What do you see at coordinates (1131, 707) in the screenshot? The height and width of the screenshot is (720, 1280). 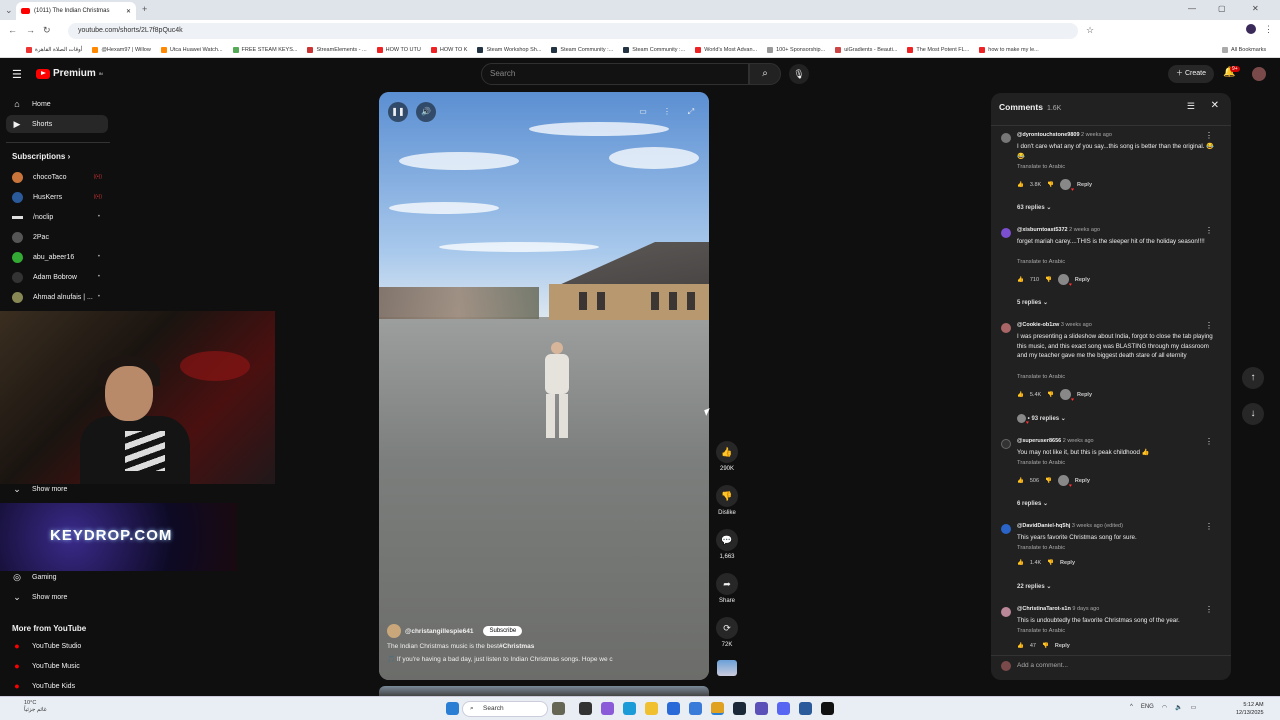 I see `tray-chevron-icon: ^` at bounding box center [1131, 707].